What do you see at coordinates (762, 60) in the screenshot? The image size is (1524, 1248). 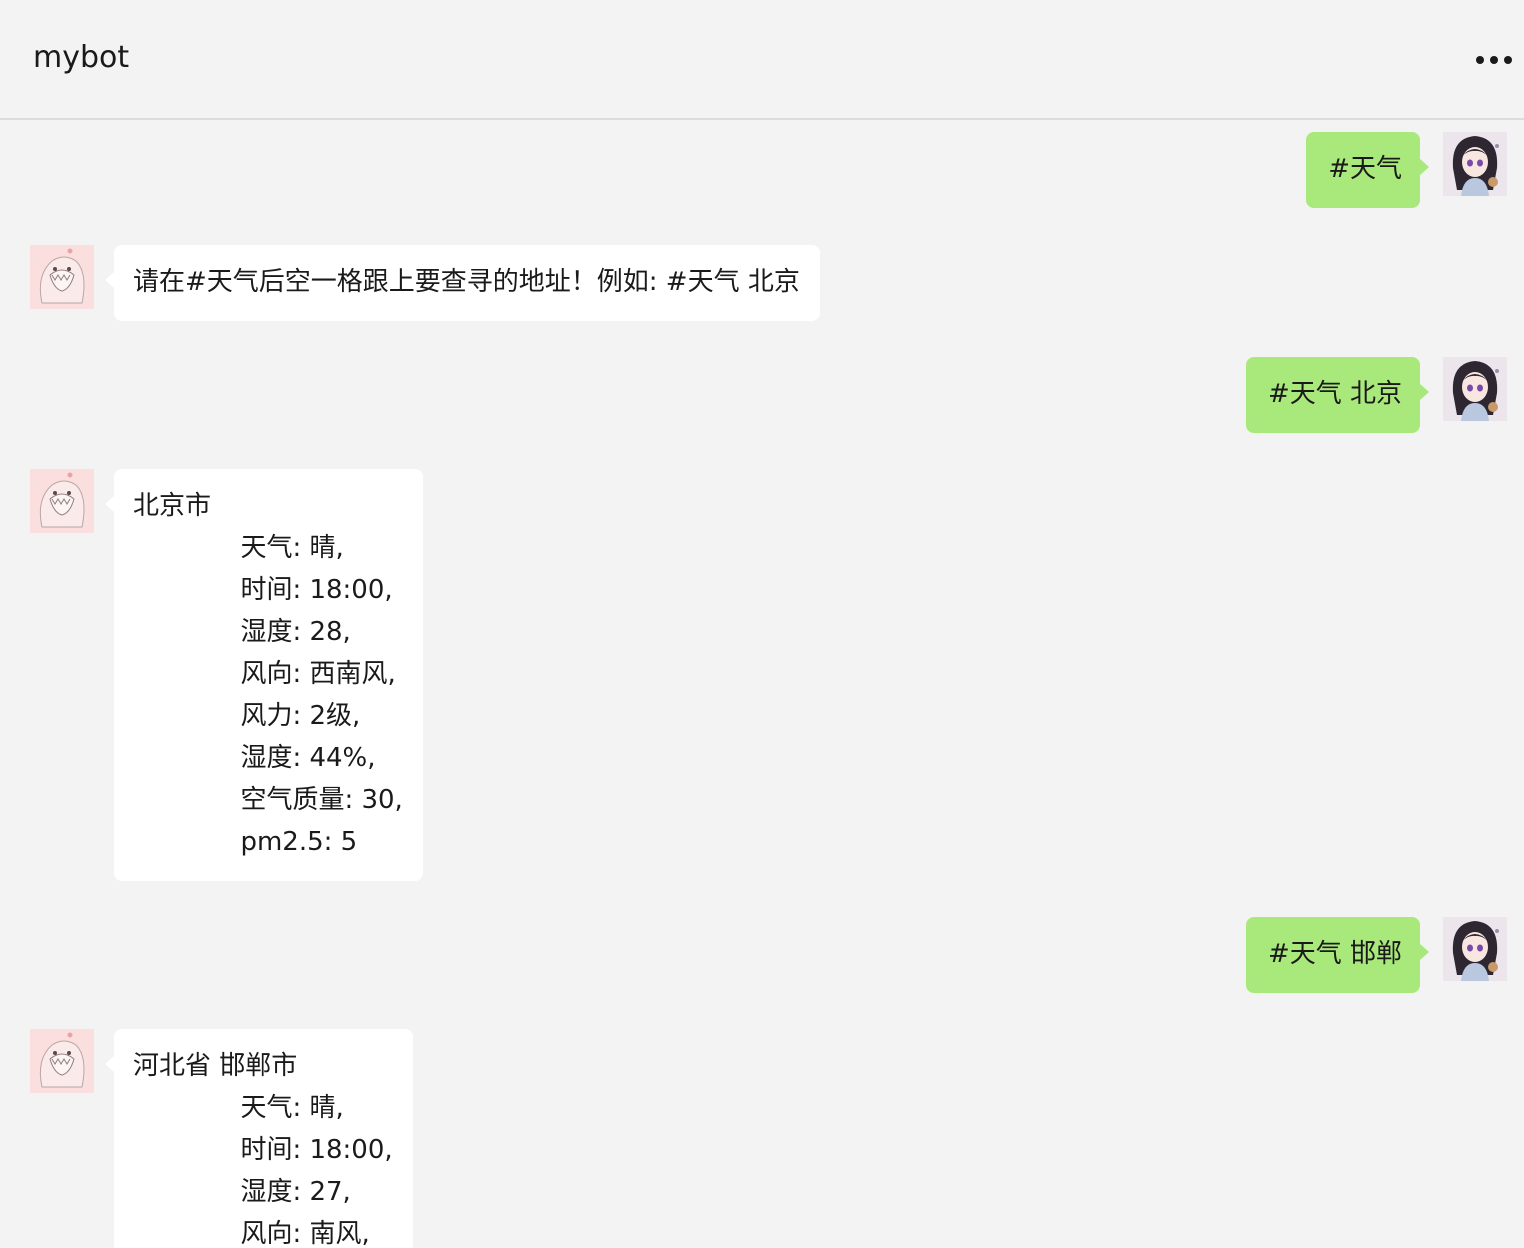 I see `chat-header: mybot` at bounding box center [762, 60].